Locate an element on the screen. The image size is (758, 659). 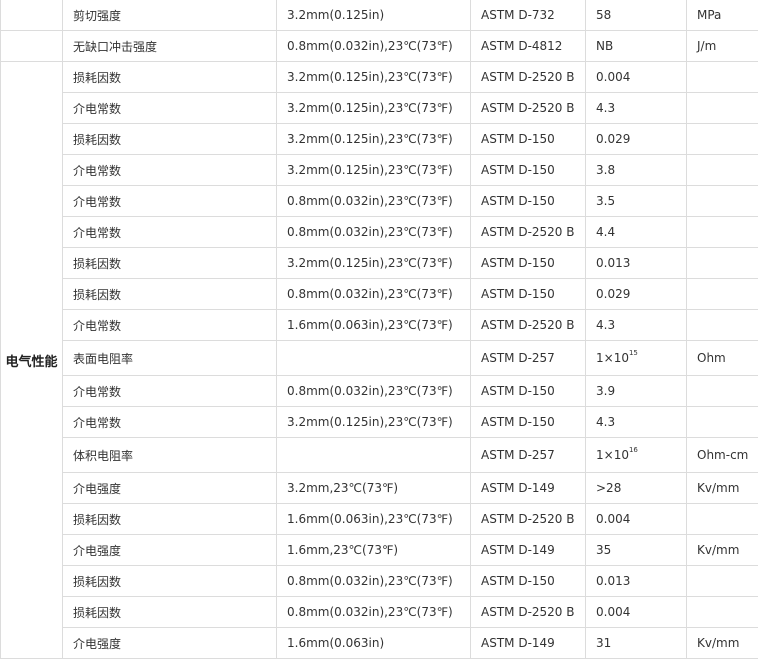
value-cell: >28 is located at coordinates (636, 488).